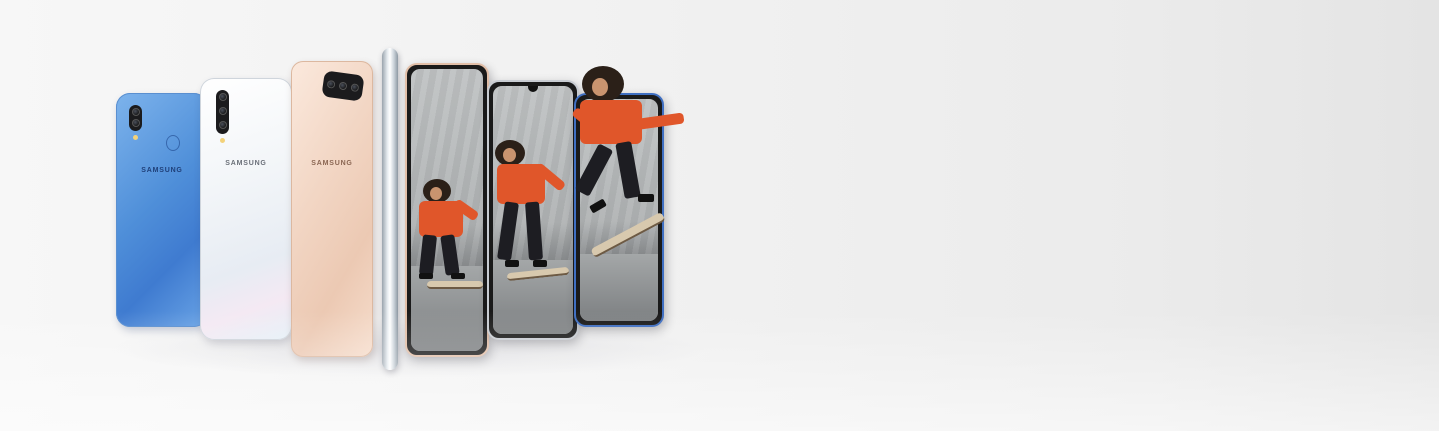  I want to click on rotating-camera-module, so click(343, 86).